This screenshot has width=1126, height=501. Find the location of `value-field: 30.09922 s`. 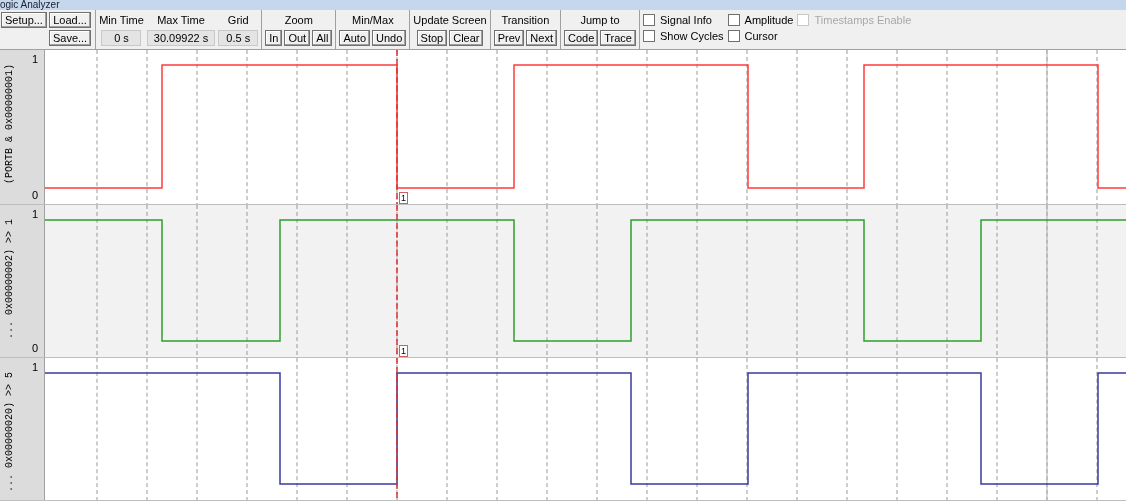

value-field: 30.09922 s is located at coordinates (181, 38).